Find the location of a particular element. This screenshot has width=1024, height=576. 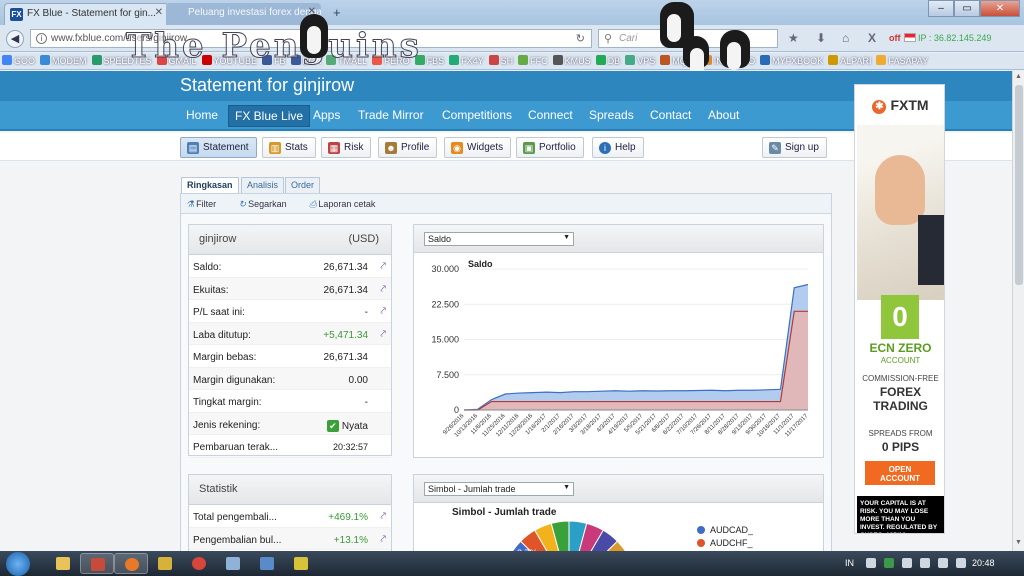

page-scrollbar: ▲ ▼ is located at coordinates (1018, 311).